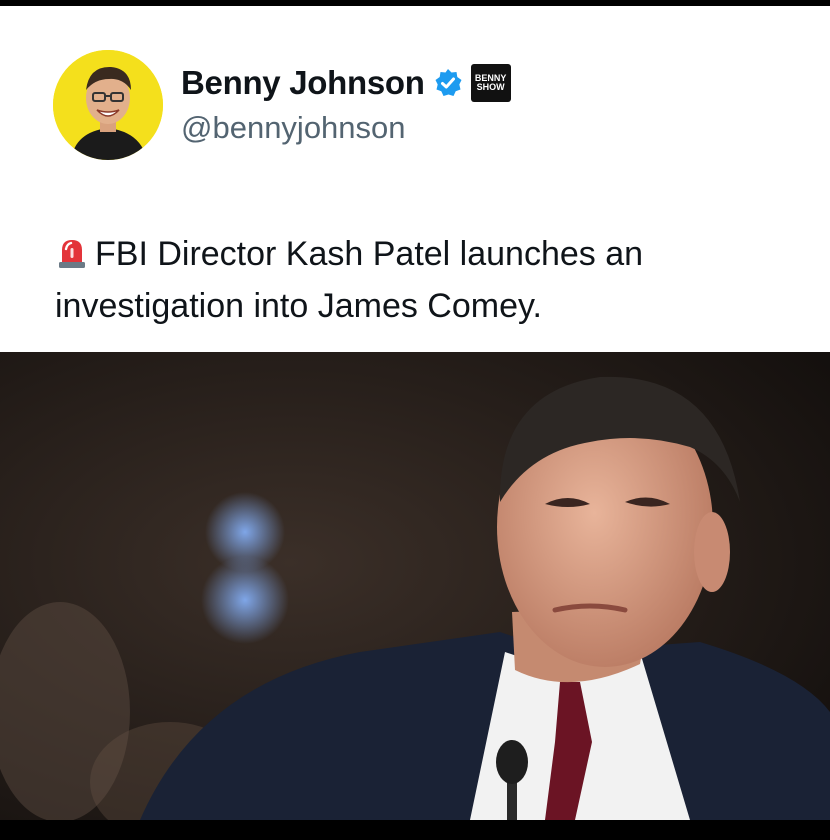 The width and height of the screenshot is (830, 840). What do you see at coordinates (490, 87) in the screenshot?
I see `badge-line-2: SHOW` at bounding box center [490, 87].